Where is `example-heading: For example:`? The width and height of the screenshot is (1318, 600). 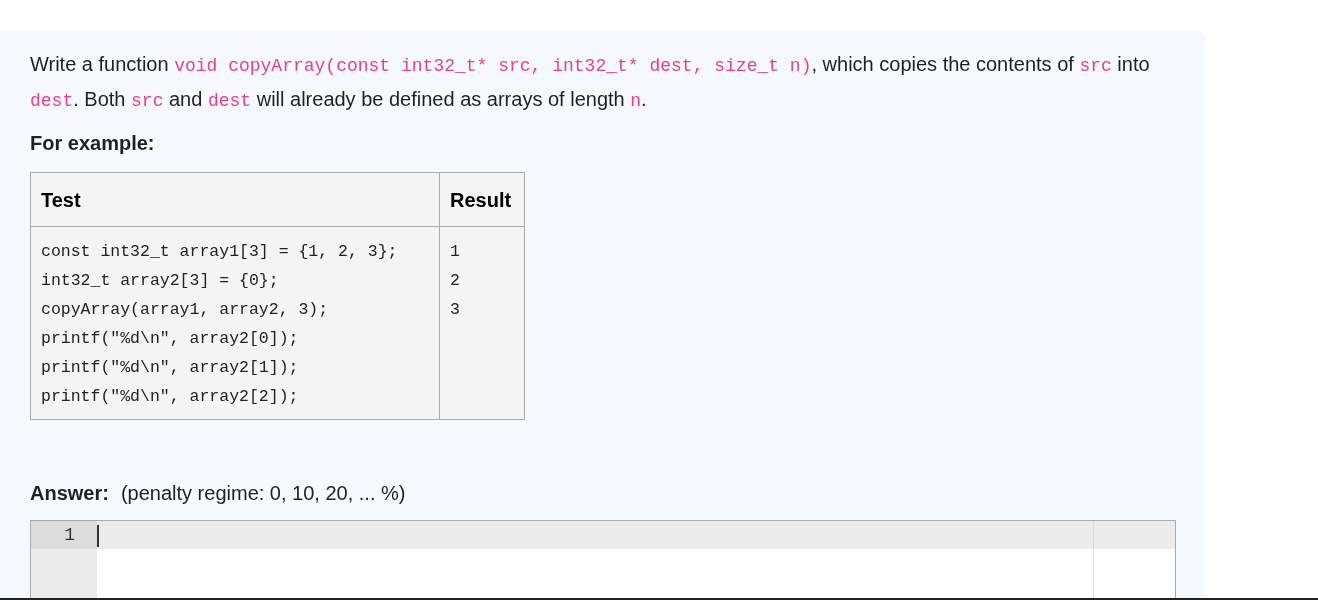
example-heading: For example: is located at coordinates (93, 143).